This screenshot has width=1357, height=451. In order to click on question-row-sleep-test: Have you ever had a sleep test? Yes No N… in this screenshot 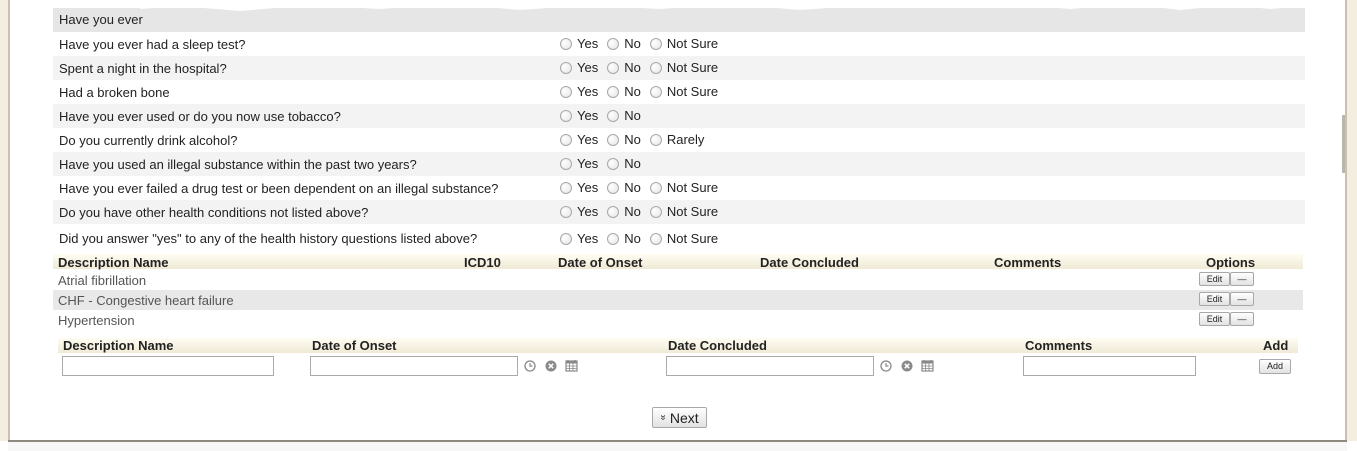, I will do `click(679, 44)`.